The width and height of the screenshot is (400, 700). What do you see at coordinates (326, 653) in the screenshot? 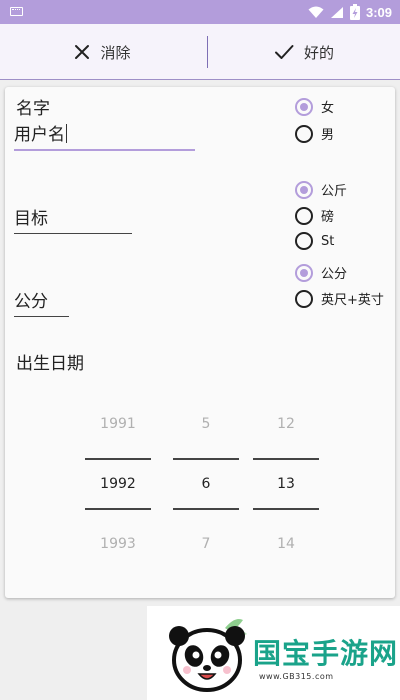
I see `watermark-brand: 国宝手游网` at bounding box center [326, 653].